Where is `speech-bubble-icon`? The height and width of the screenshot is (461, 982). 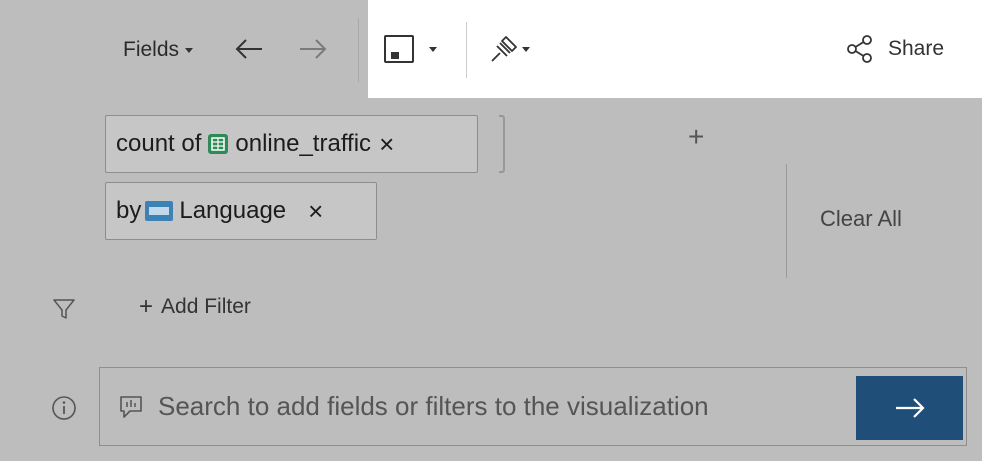 speech-bubble-icon is located at coordinates (131, 406).